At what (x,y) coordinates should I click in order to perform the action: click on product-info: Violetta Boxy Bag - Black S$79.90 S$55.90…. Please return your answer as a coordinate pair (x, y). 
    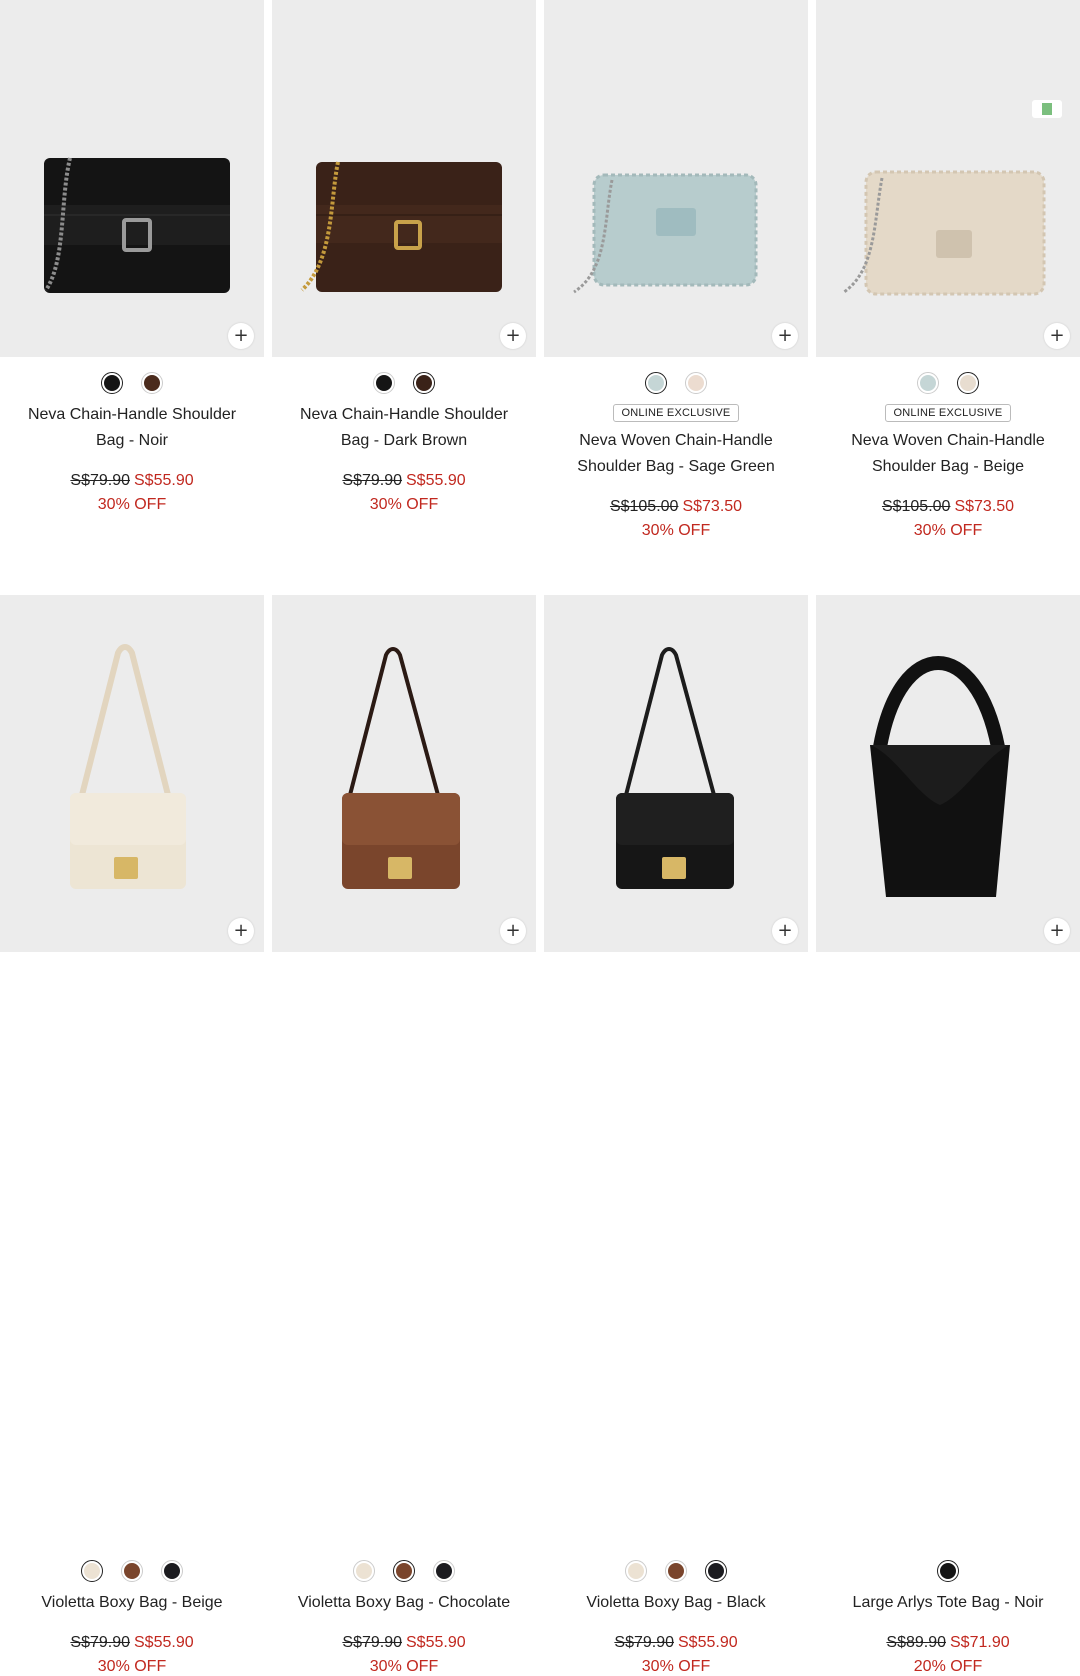
    Looking at the image, I should click on (676, 1617).